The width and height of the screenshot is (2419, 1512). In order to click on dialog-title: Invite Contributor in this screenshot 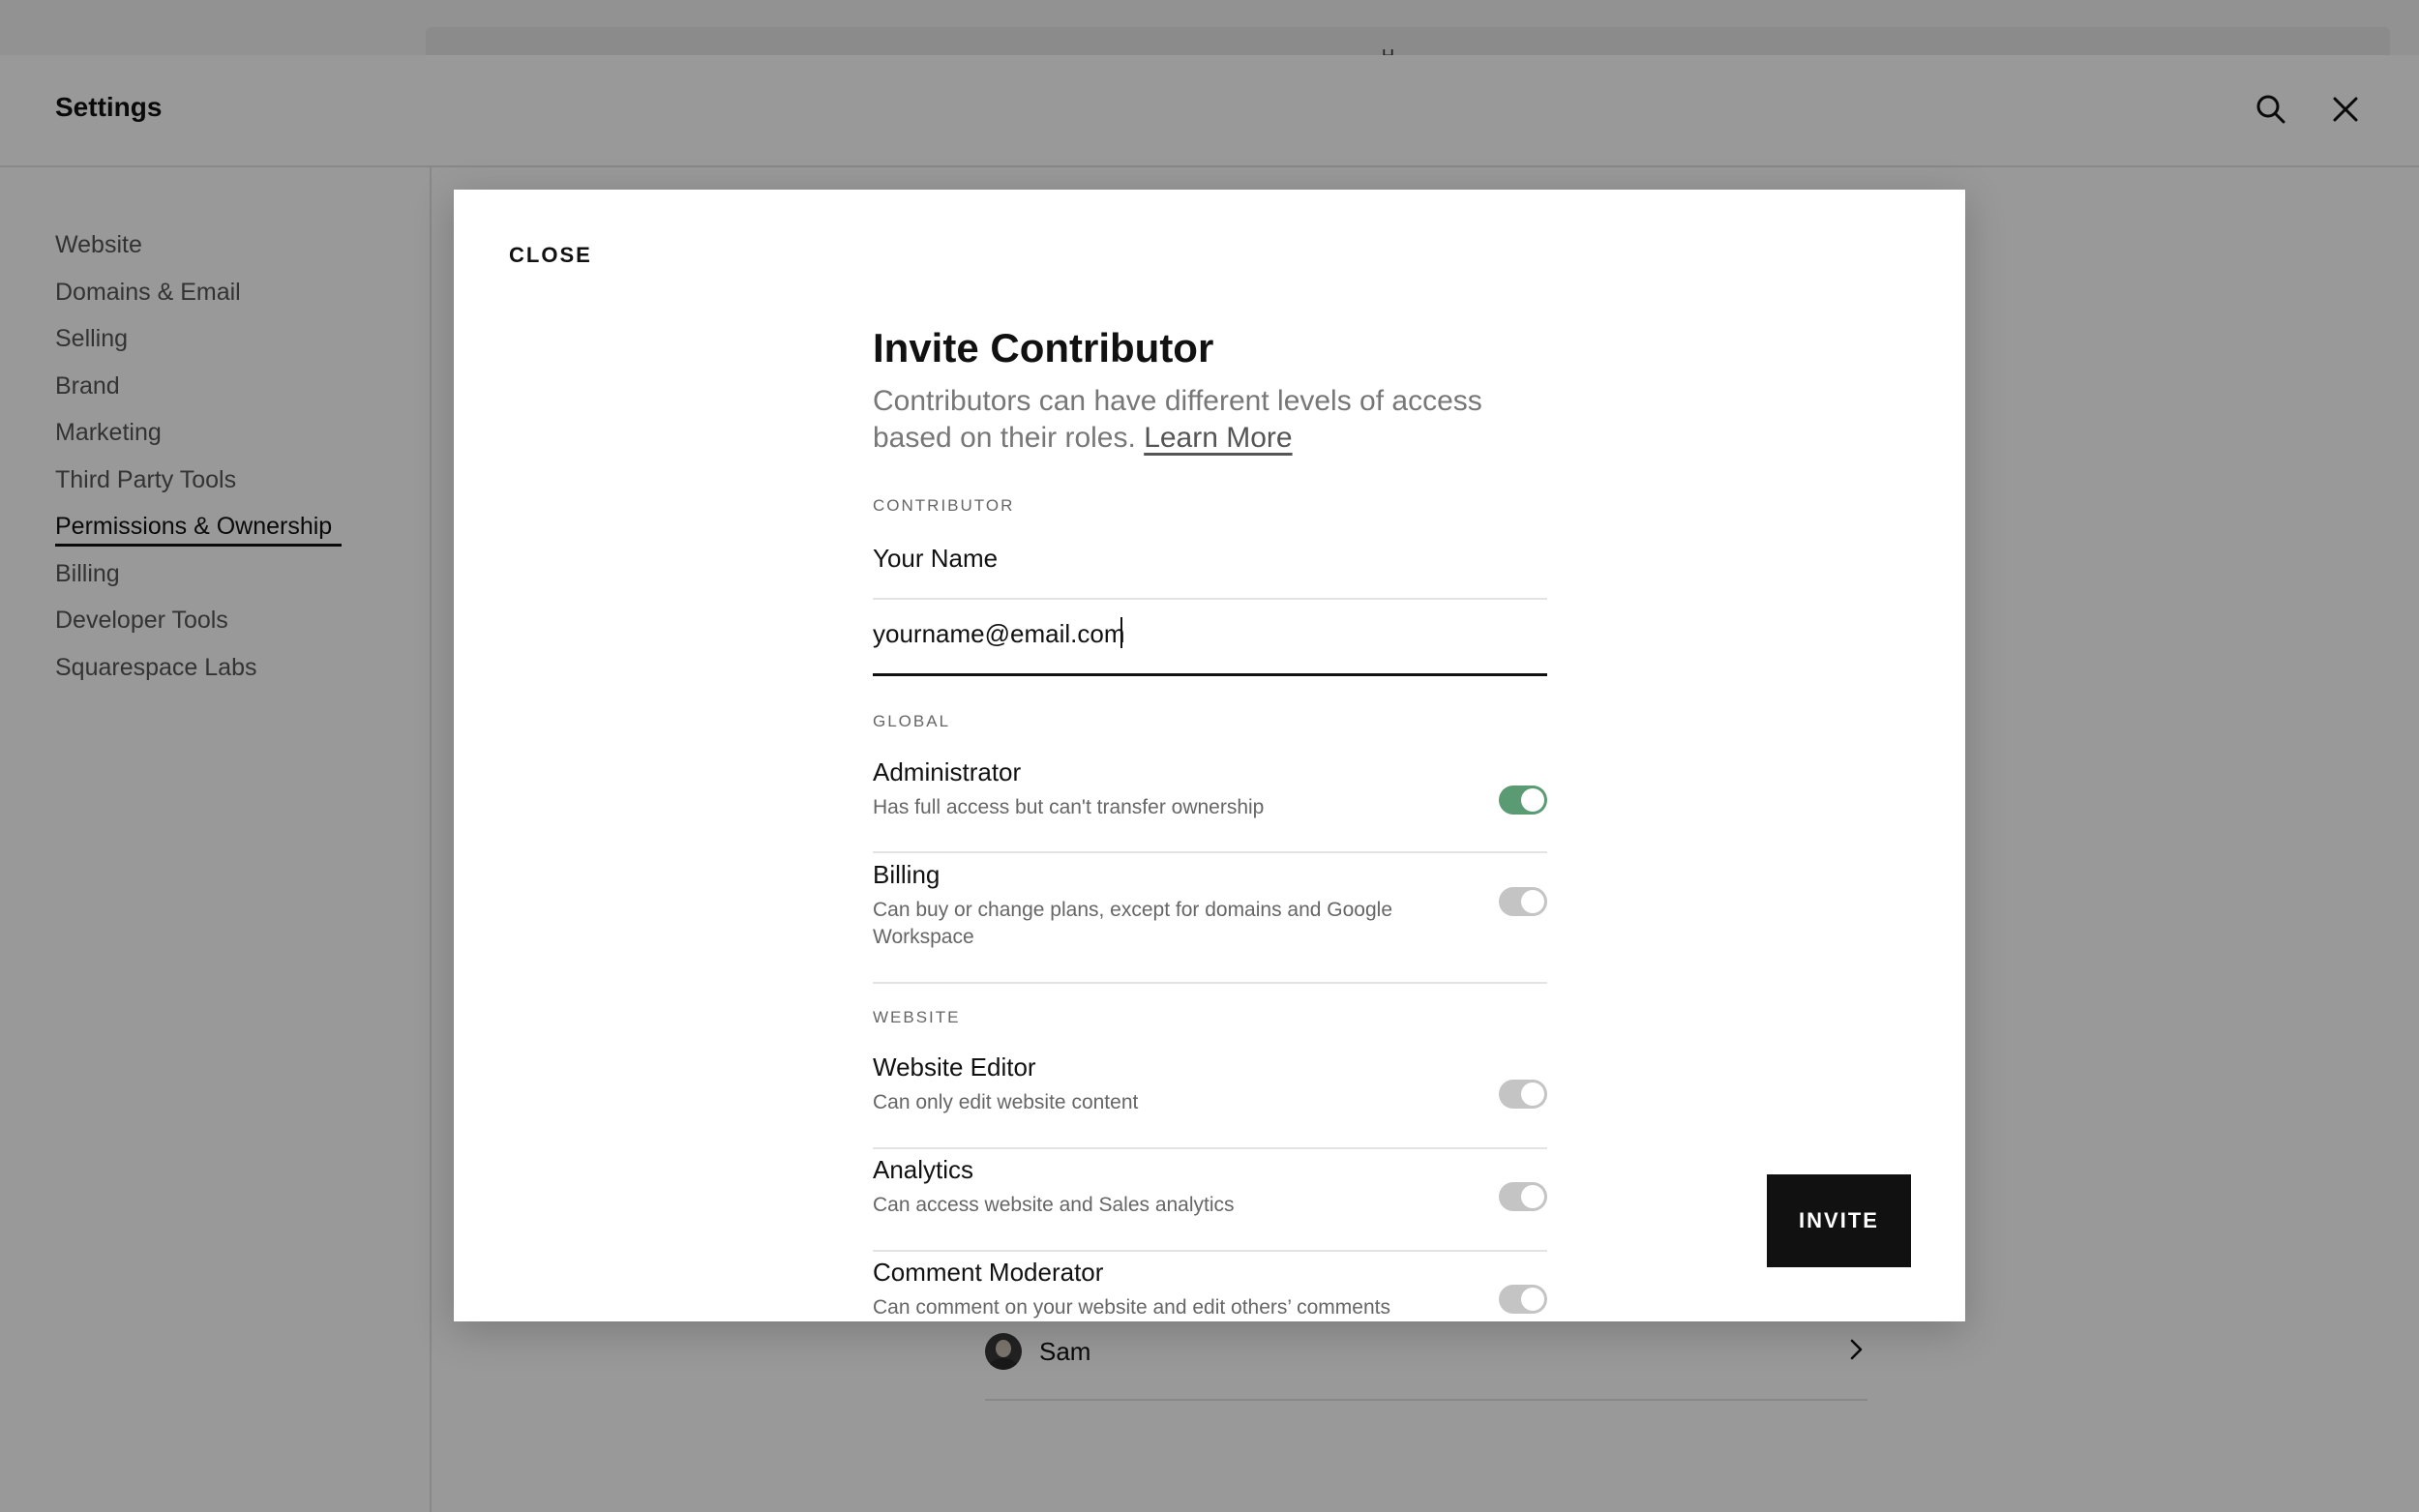, I will do `click(1043, 348)`.